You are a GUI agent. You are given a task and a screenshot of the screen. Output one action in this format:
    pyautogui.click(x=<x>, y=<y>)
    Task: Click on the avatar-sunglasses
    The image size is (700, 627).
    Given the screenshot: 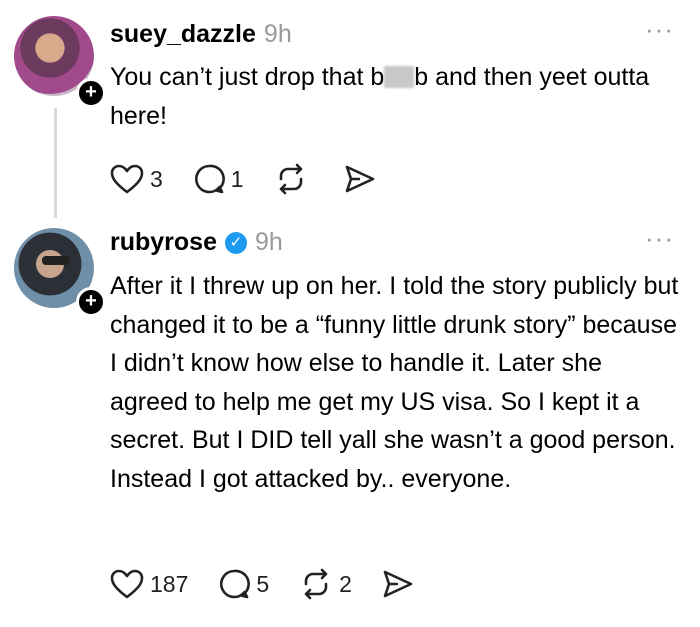 What is the action you would take?
    pyautogui.click(x=56, y=260)
    